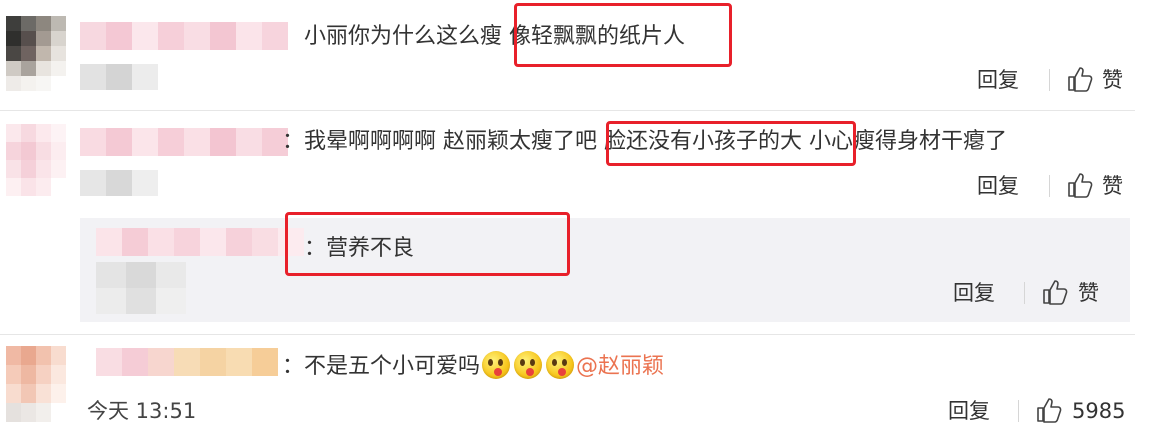 This screenshot has width=1152, height=436. Describe the element at coordinates (142, 411) in the screenshot. I see `timestamp: 今天 13:51` at that location.